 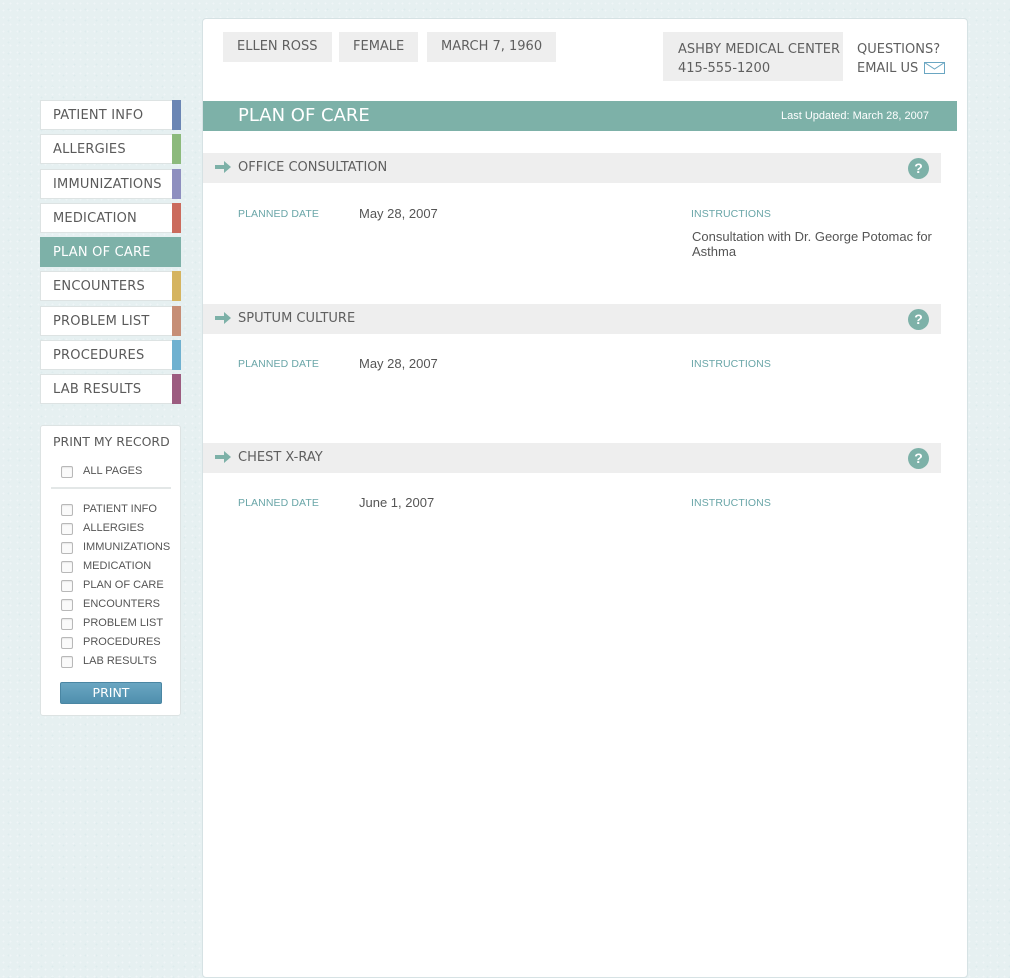 What do you see at coordinates (99, 287) in the screenshot?
I see `sidebar-item-label: ENCOUNTERS` at bounding box center [99, 287].